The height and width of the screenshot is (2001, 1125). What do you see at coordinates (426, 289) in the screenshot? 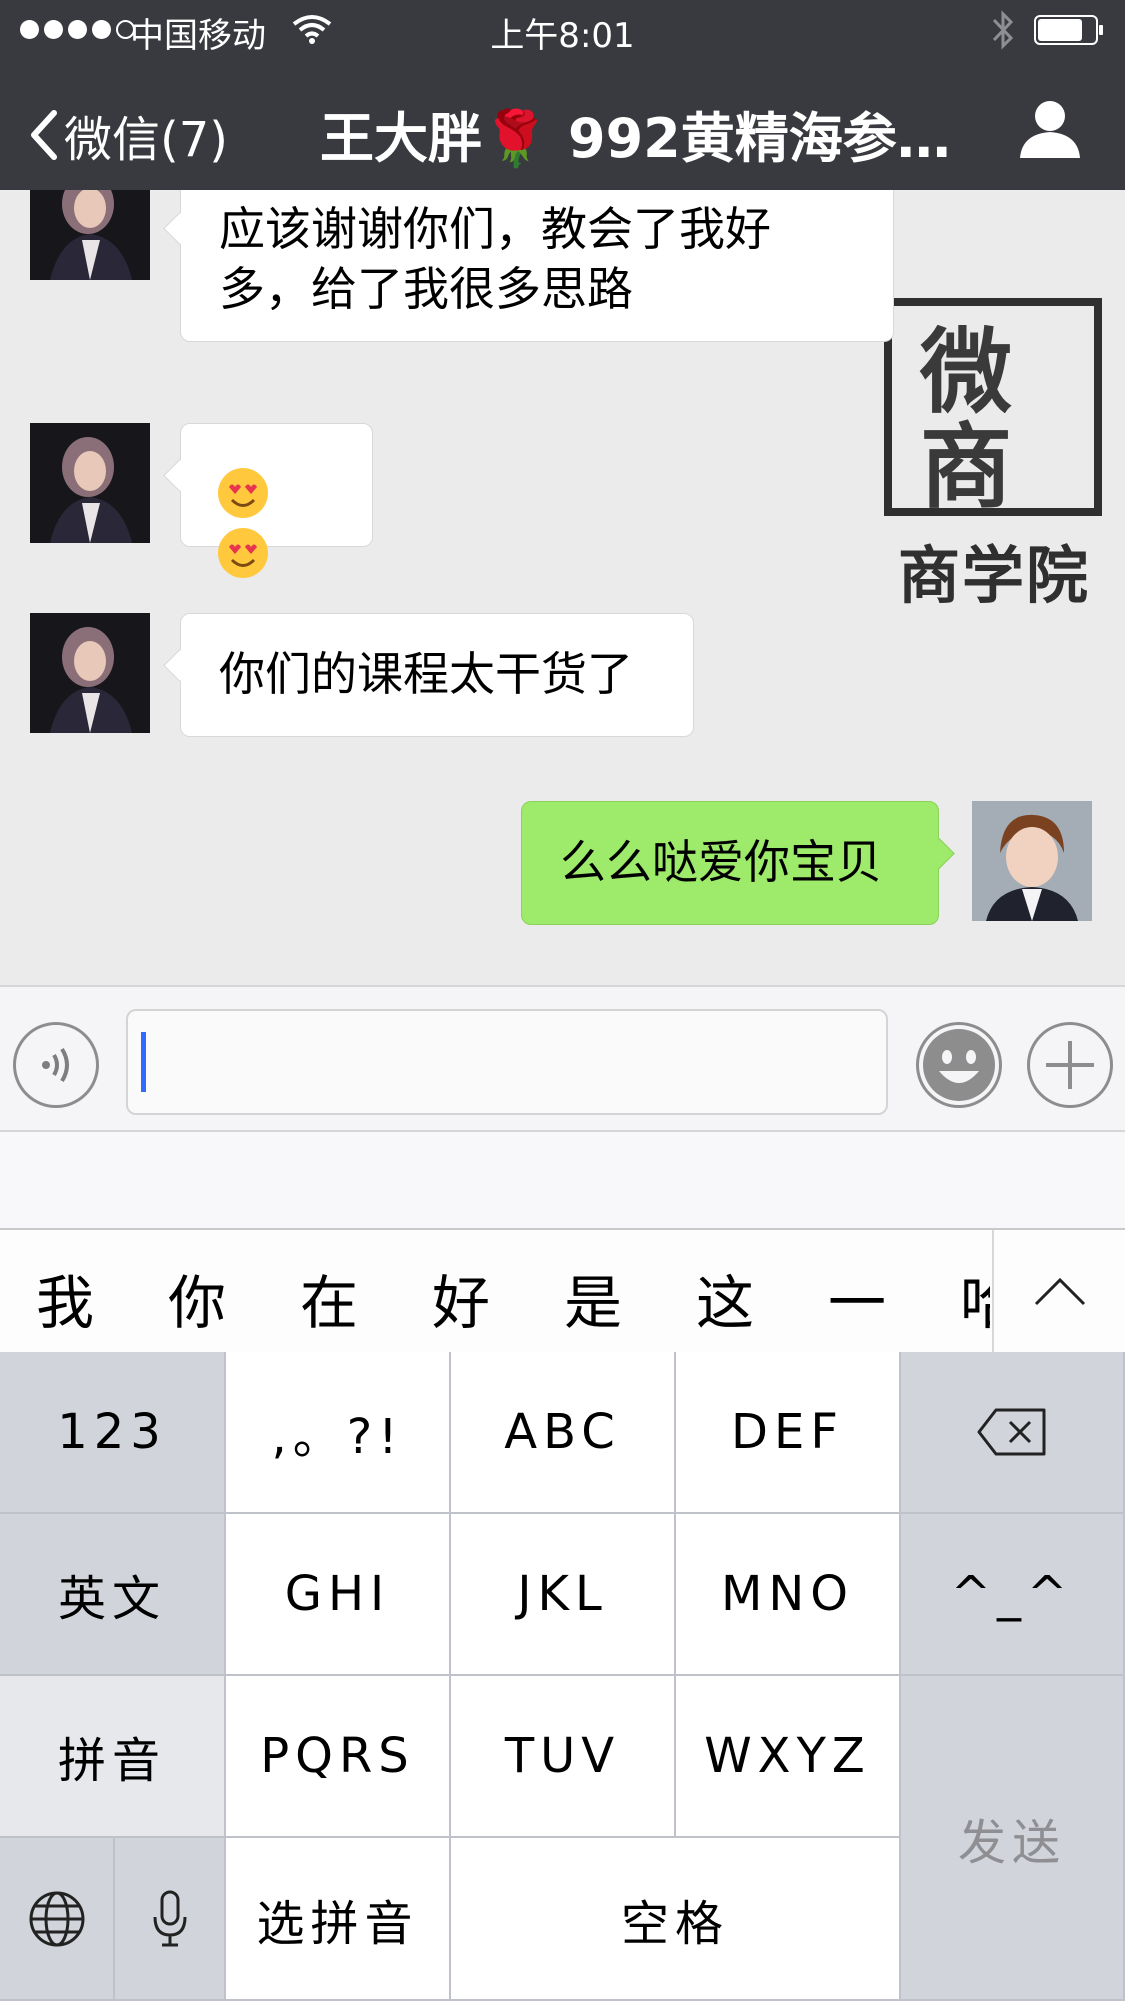
I see `message-text-line: 多，给了我很多思路` at bounding box center [426, 289].